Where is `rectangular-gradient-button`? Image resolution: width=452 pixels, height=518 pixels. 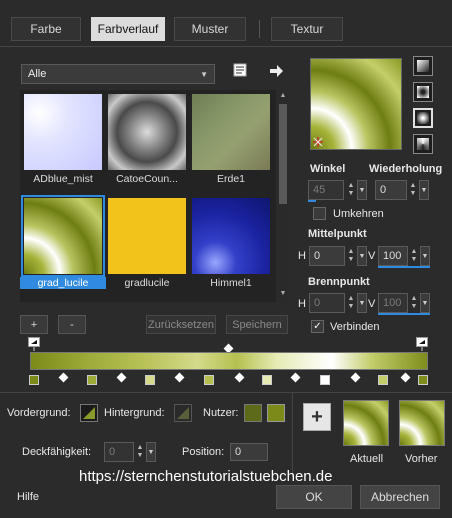 rectangular-gradient-button is located at coordinates (423, 92).